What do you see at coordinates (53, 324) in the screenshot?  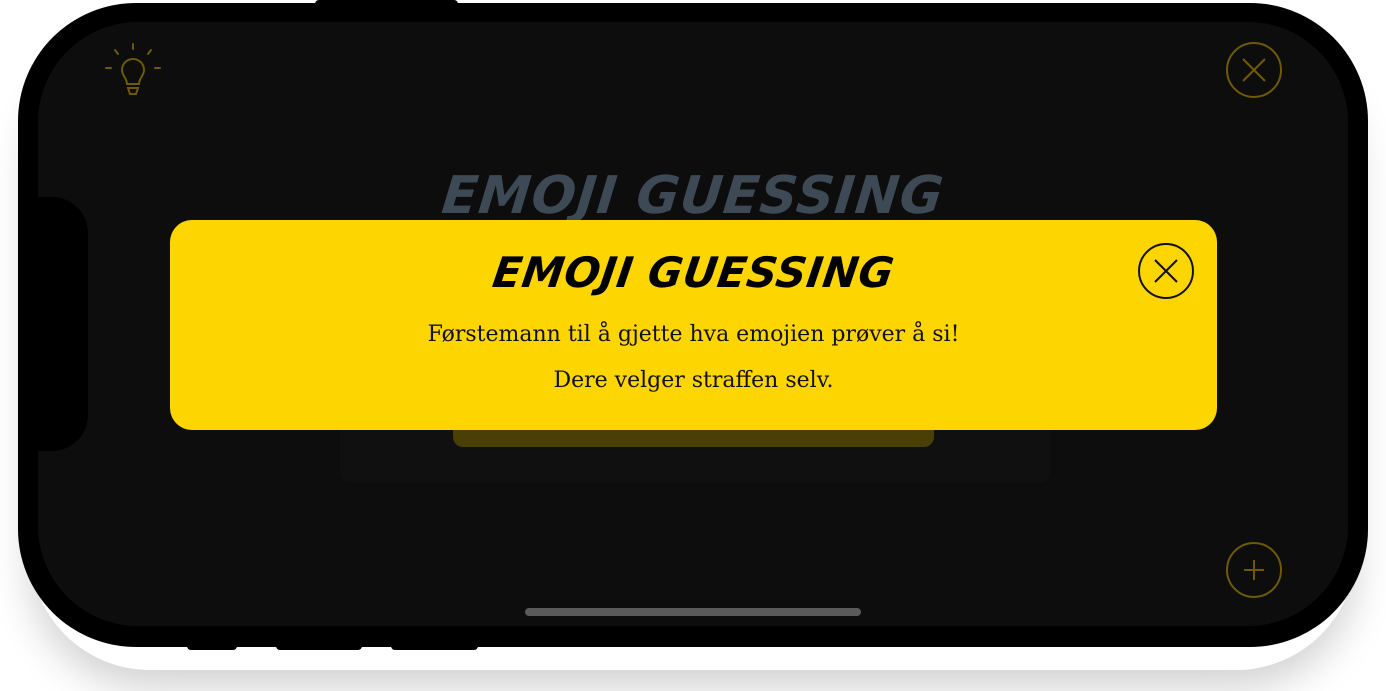 I see `camera-notch` at bounding box center [53, 324].